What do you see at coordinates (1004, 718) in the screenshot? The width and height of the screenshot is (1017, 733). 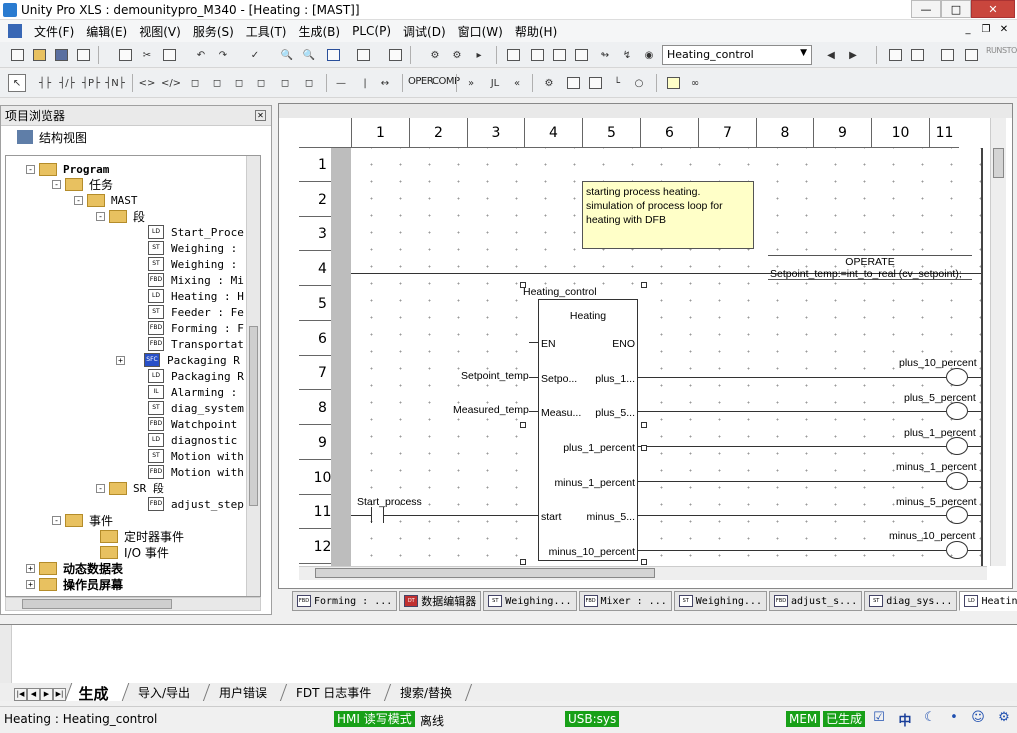 I see `ime-settings-icon: ⚙` at bounding box center [1004, 718].